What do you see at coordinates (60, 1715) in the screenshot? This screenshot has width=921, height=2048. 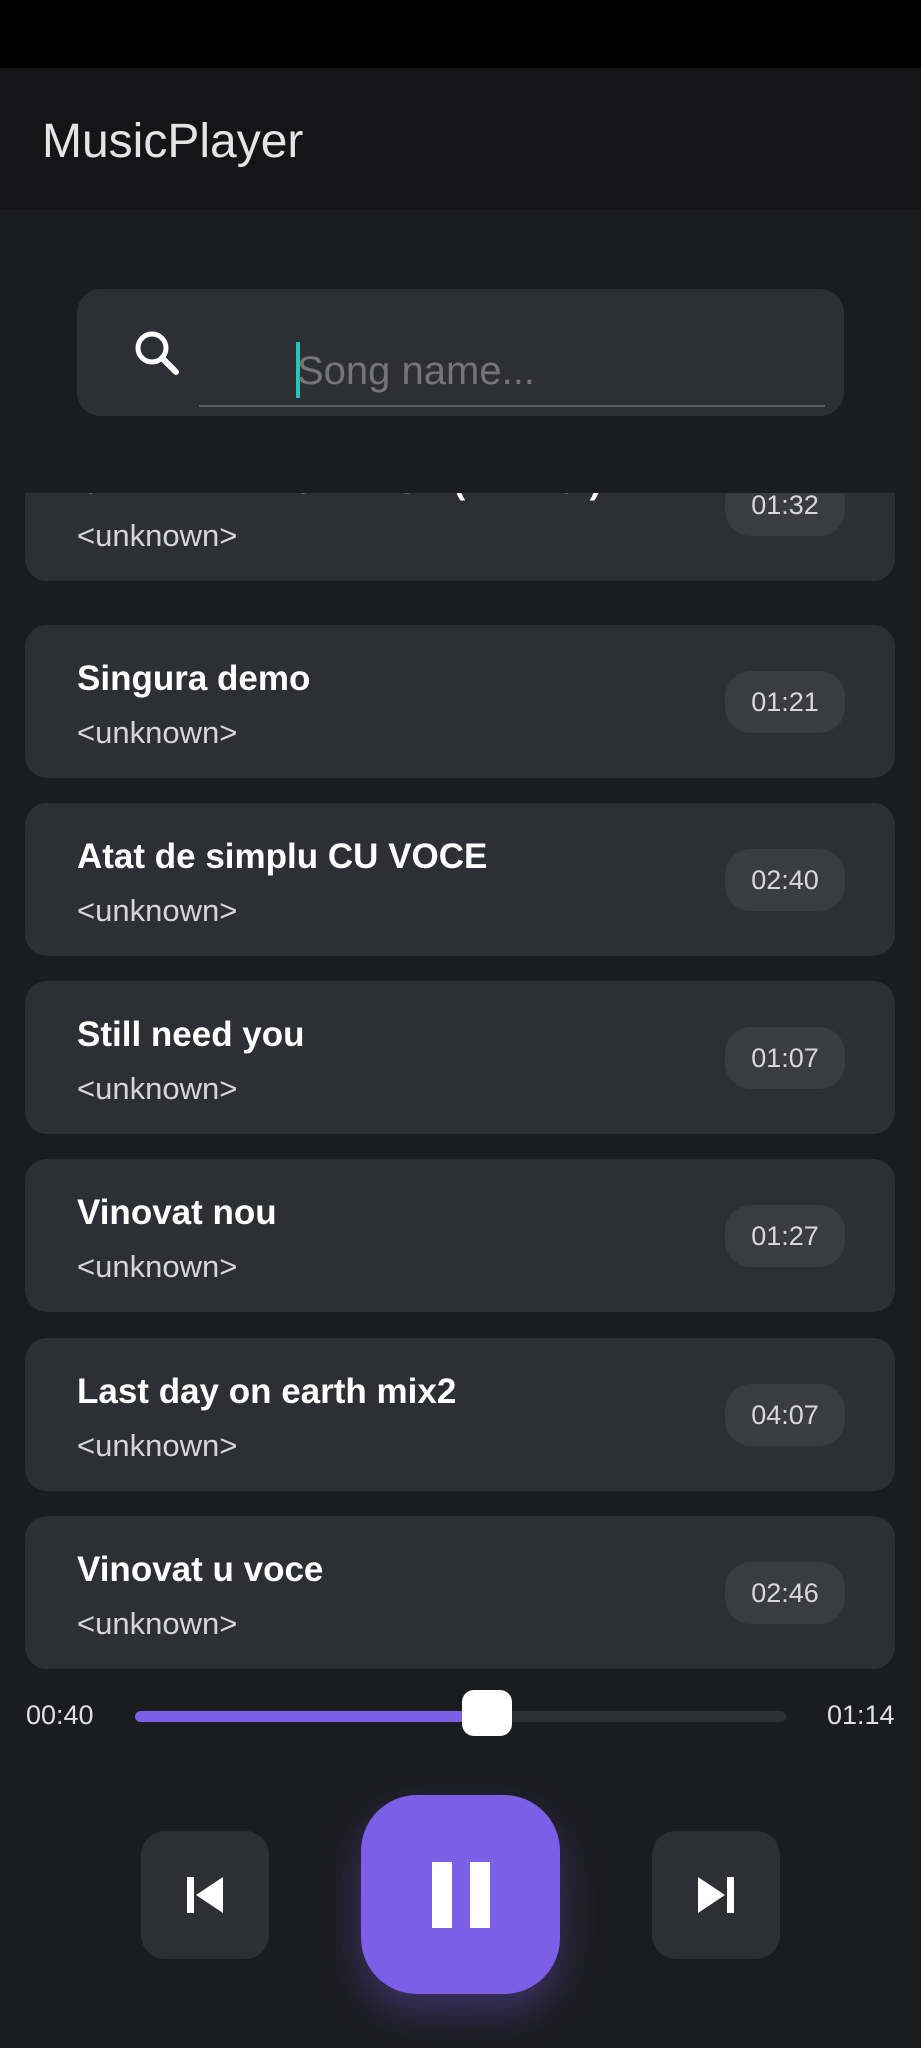 I see `elapsed-time: 00:40` at bounding box center [60, 1715].